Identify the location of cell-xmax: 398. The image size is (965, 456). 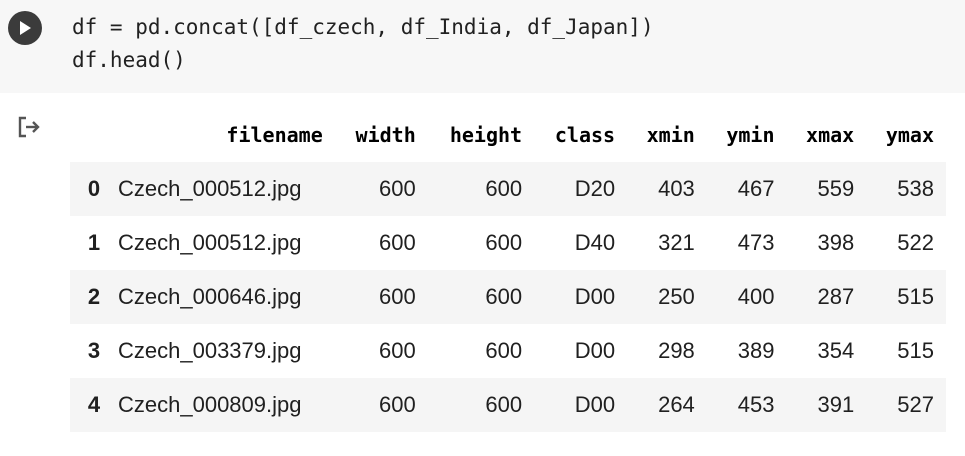
(836, 242).